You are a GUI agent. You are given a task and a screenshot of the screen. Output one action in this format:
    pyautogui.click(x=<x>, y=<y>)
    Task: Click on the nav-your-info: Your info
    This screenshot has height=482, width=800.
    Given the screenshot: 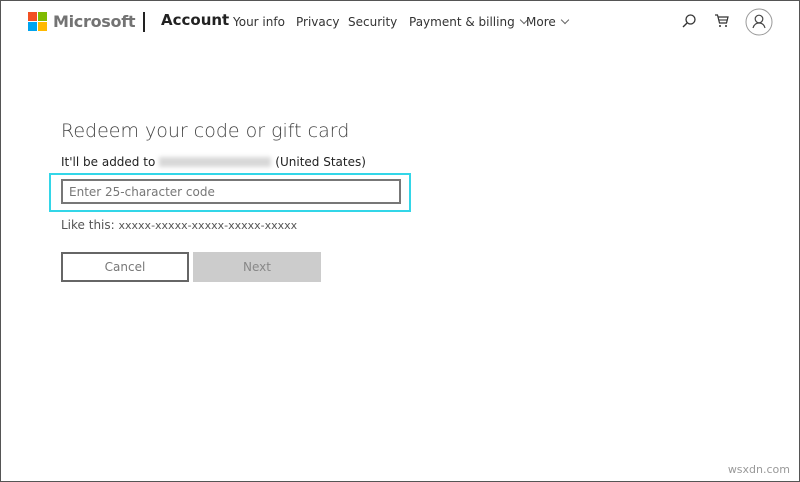 What is the action you would take?
    pyautogui.click(x=259, y=22)
    